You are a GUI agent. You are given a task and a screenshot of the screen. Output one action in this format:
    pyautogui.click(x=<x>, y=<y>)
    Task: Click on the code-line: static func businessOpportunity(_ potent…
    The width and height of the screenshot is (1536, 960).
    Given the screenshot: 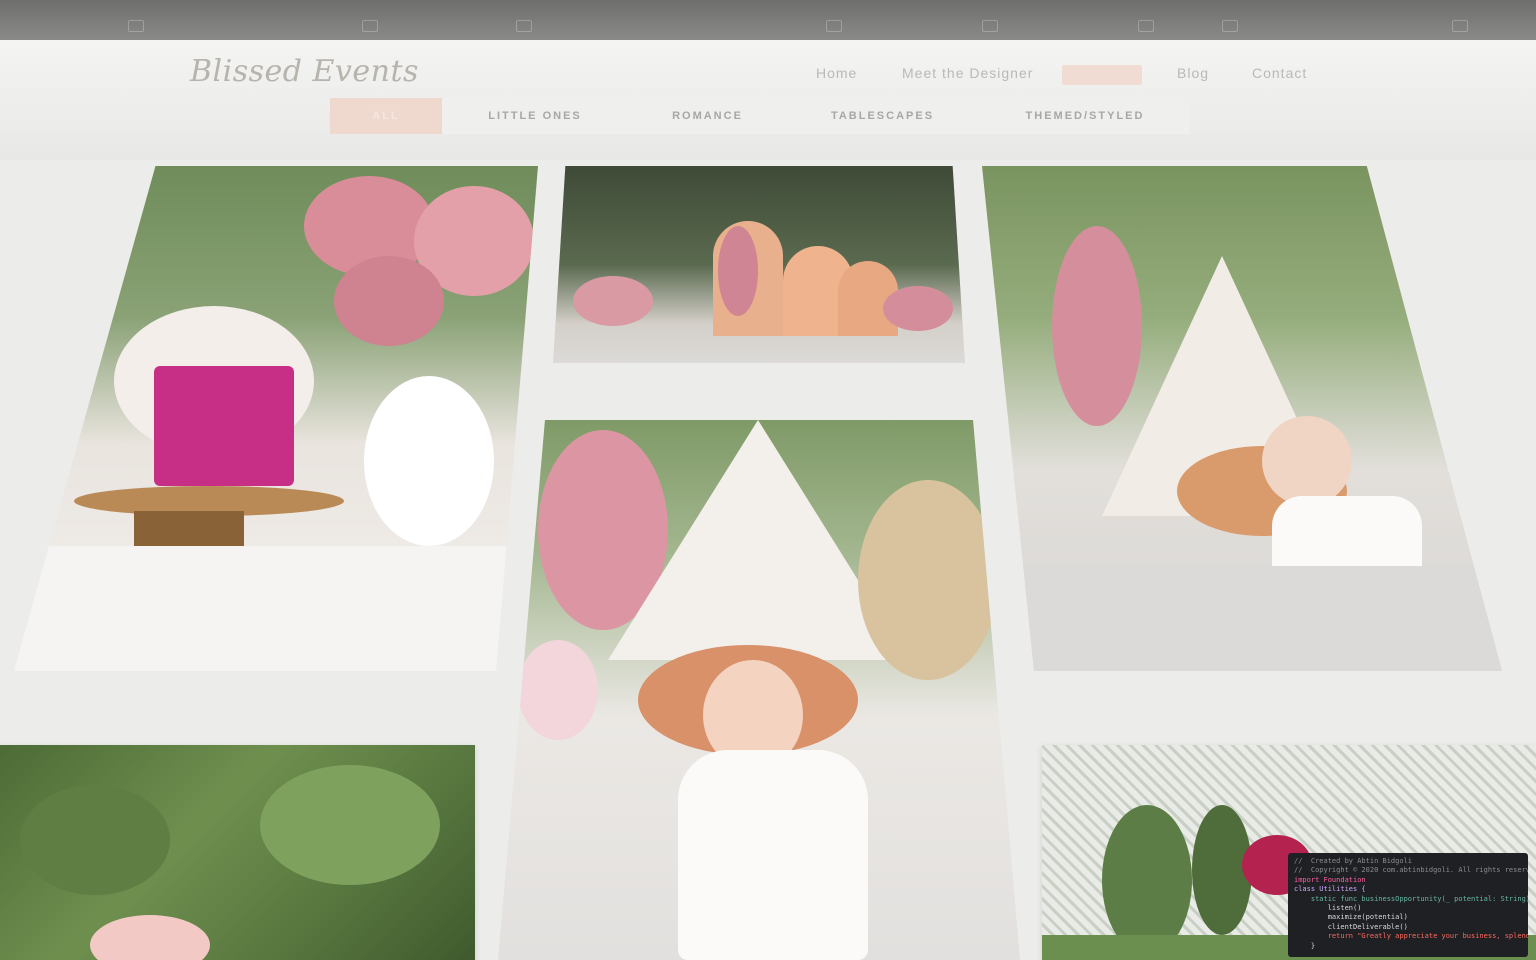 What is the action you would take?
    pyautogui.click(x=1411, y=898)
    